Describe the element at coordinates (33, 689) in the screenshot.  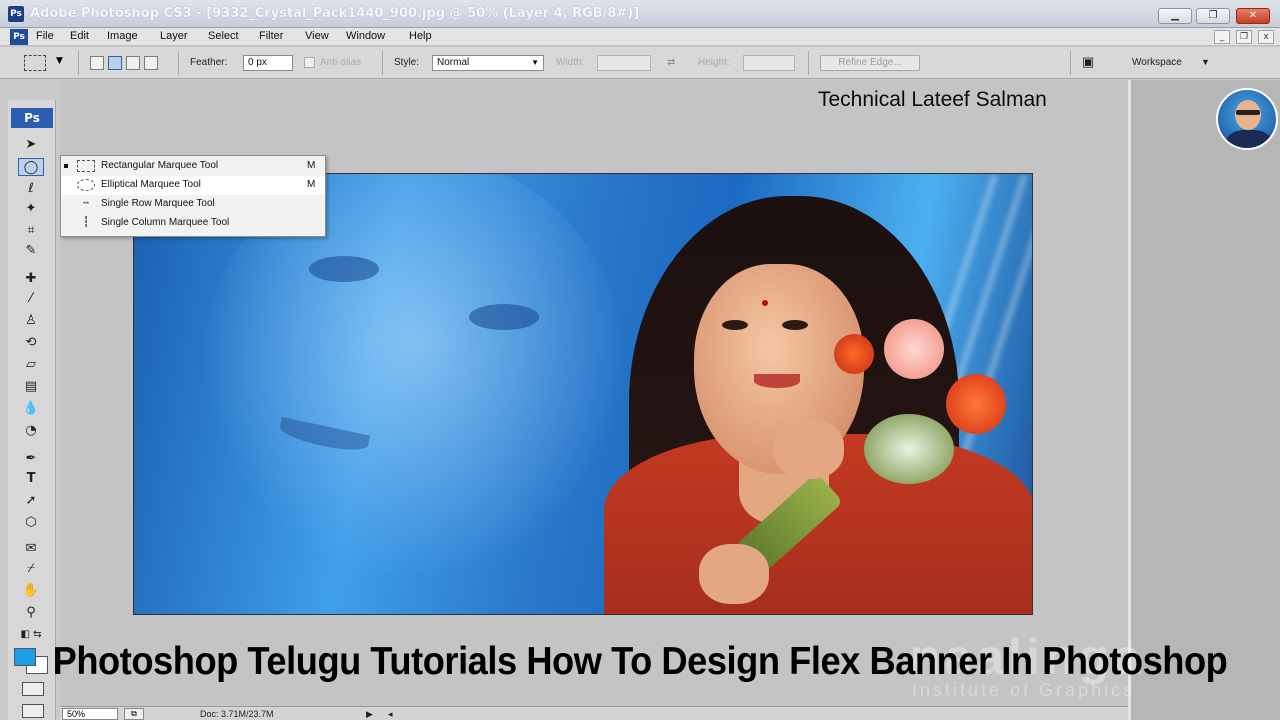
I see `quick-mask-icon` at that location.